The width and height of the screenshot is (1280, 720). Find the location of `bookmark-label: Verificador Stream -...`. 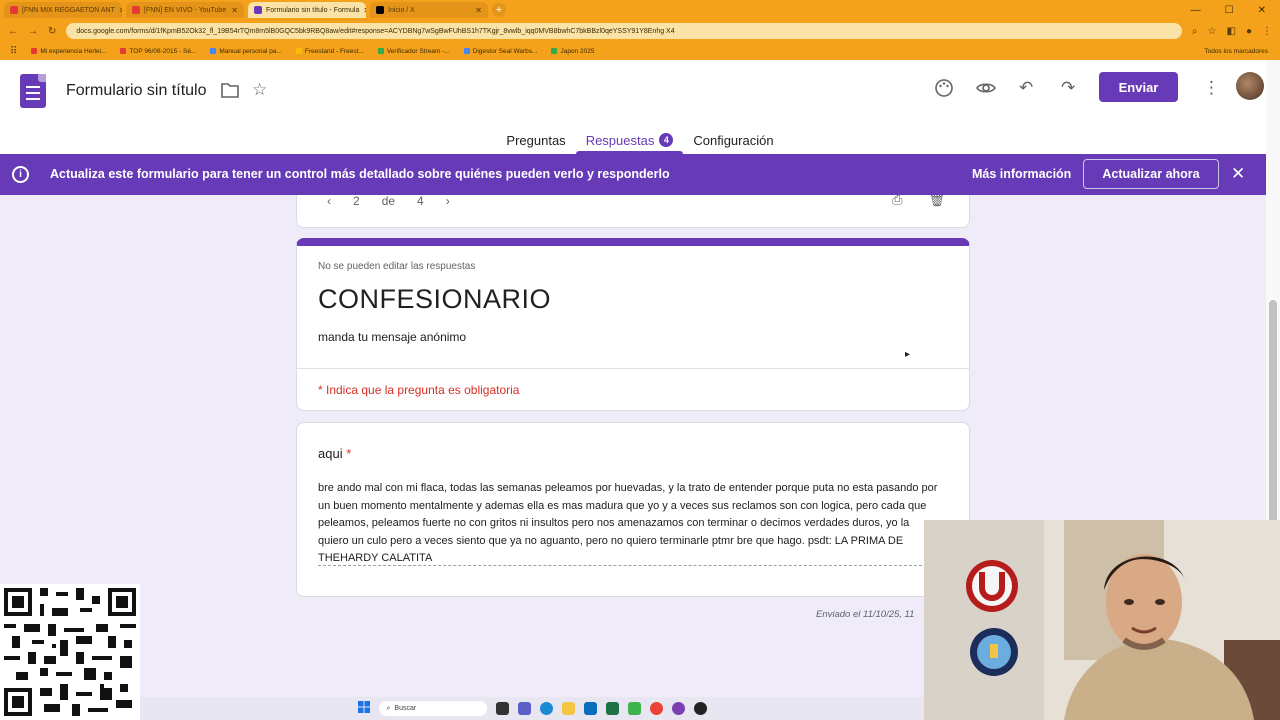

bookmark-label: Verificador Stream -... is located at coordinates (418, 51).